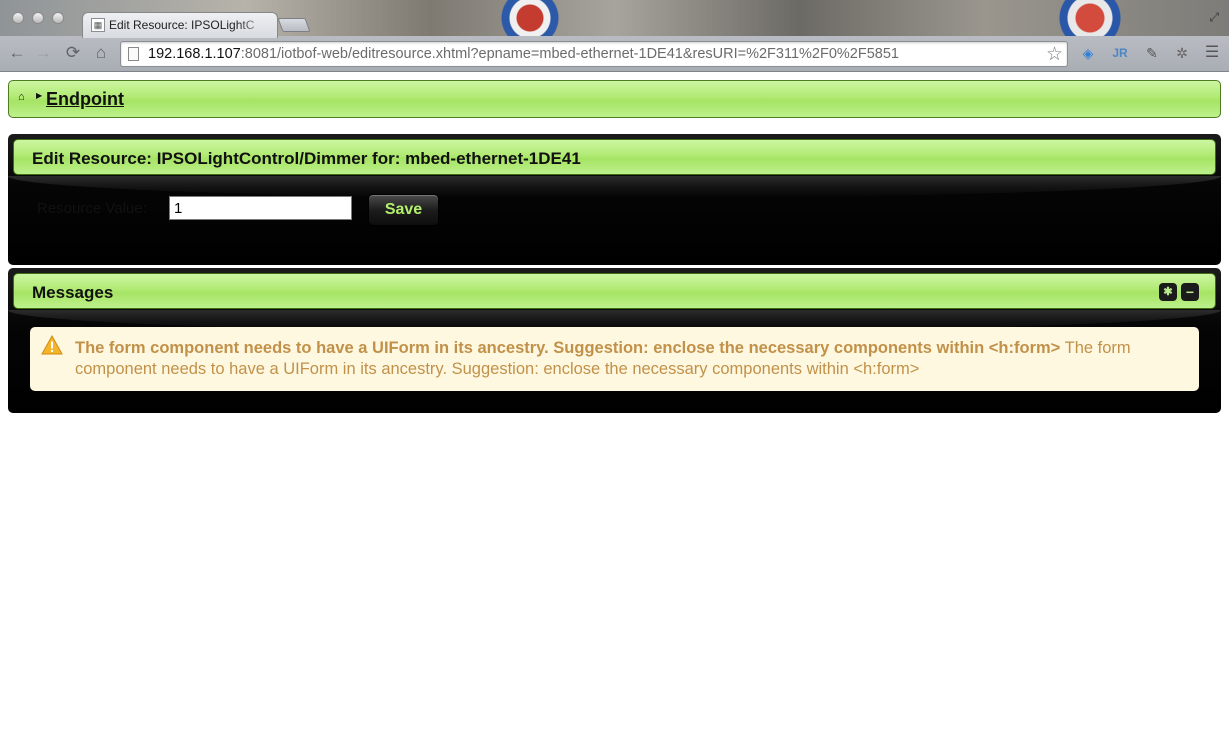  What do you see at coordinates (403, 210) in the screenshot?
I see `save-button: Save` at bounding box center [403, 210].